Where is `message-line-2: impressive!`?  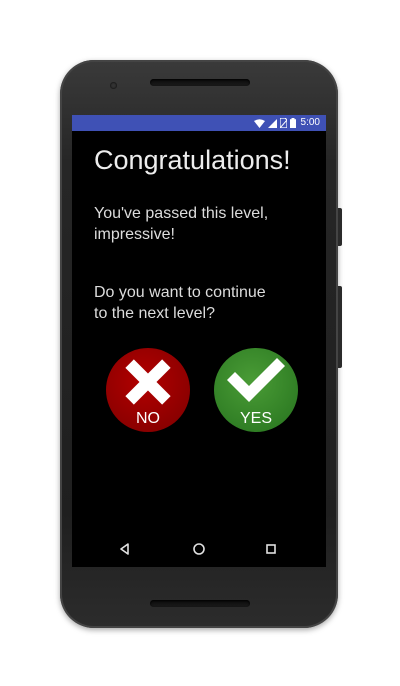 message-line-2: impressive! is located at coordinates (134, 234).